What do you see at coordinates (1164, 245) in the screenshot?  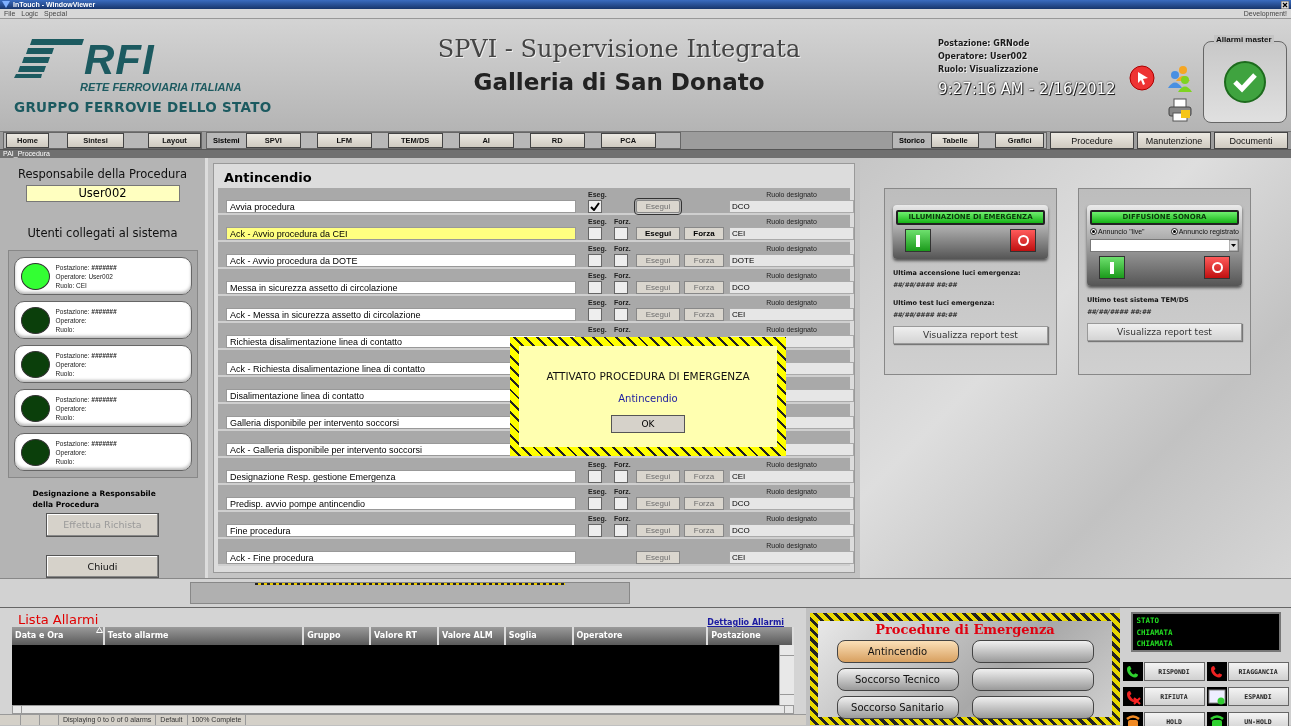 I see `dropdown-field` at bounding box center [1164, 245].